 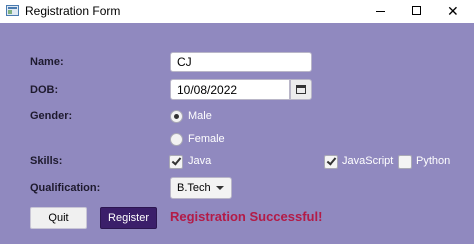 I want to click on qualification-value: B.Tech, so click(x=194, y=188).